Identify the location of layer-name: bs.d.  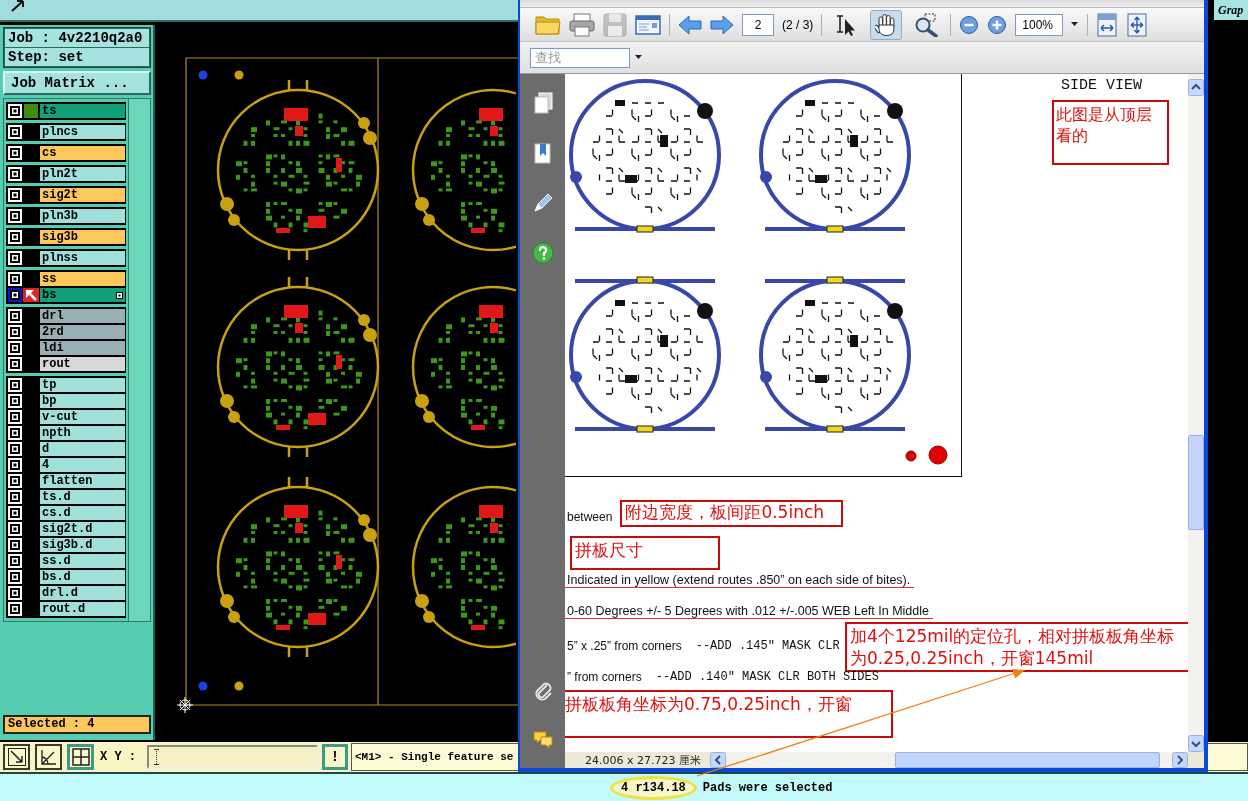
(82, 577).